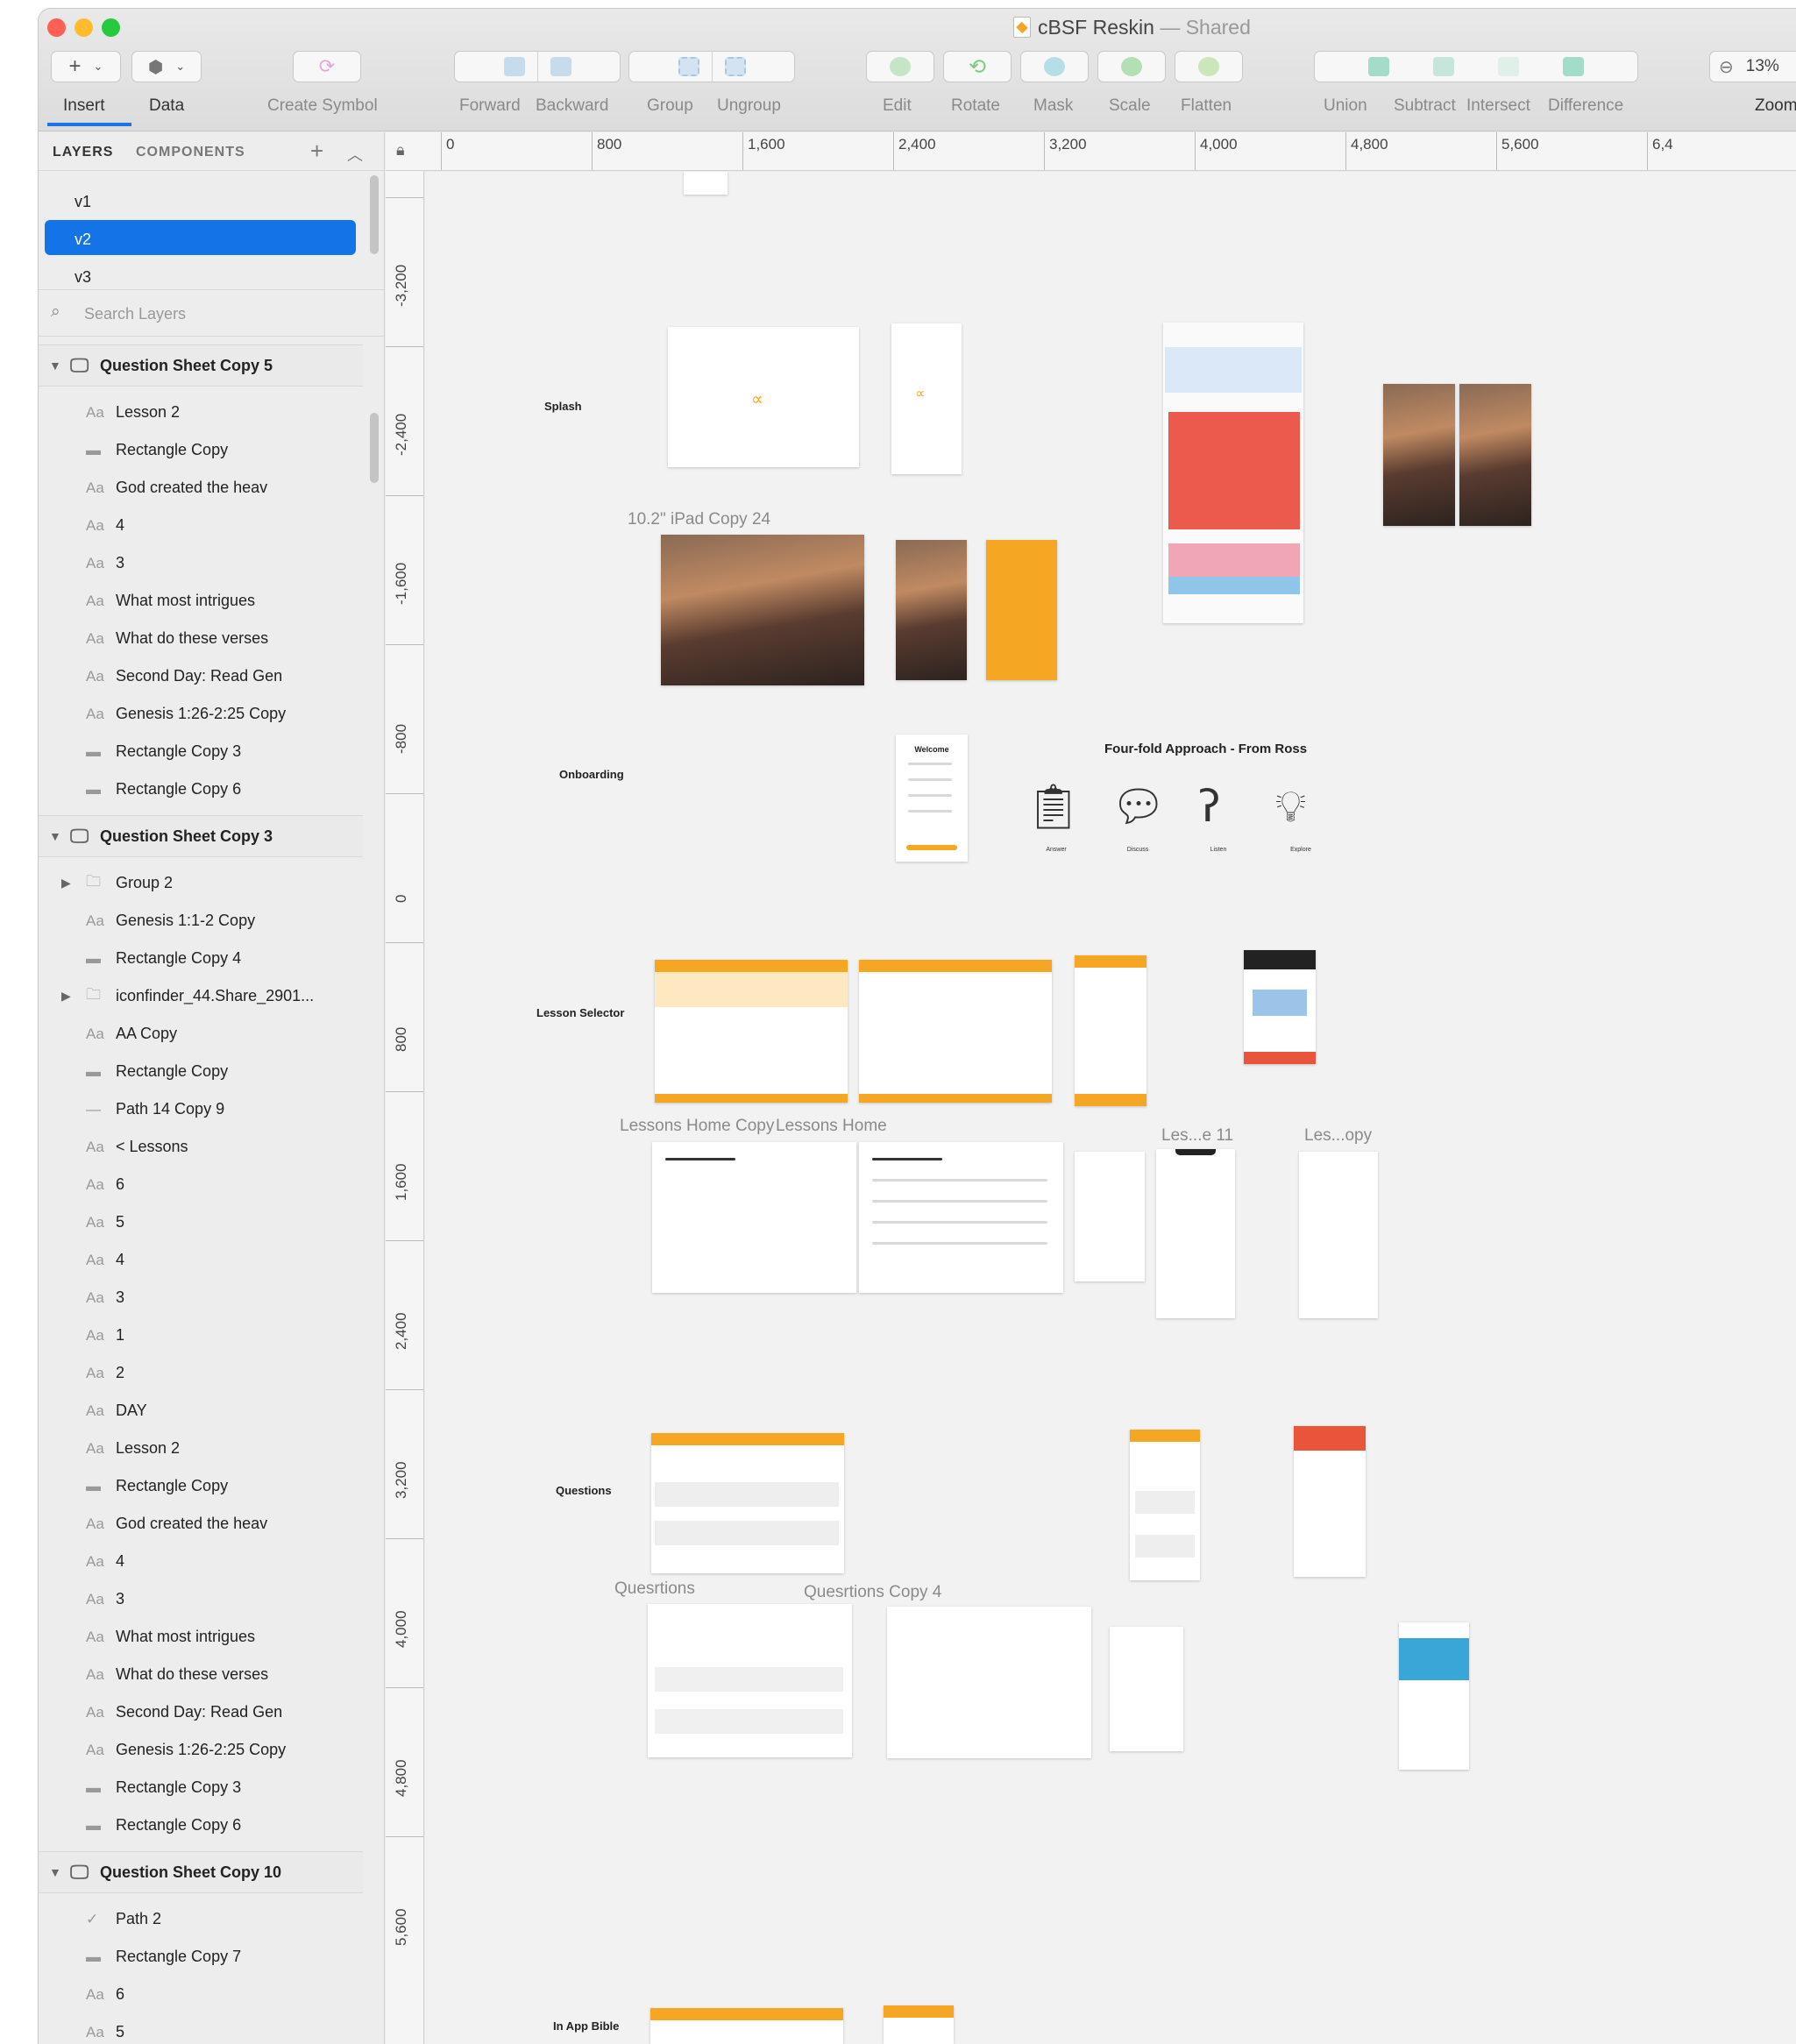  I want to click on search-layers-field: ⌕ Search Layers, so click(212, 314).